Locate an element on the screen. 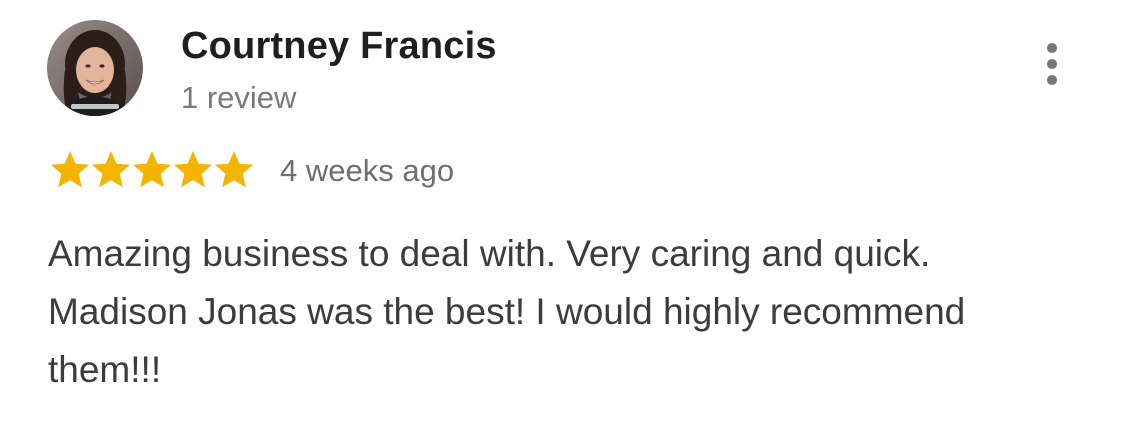  review-time: 4 weeks ago is located at coordinates (367, 170).